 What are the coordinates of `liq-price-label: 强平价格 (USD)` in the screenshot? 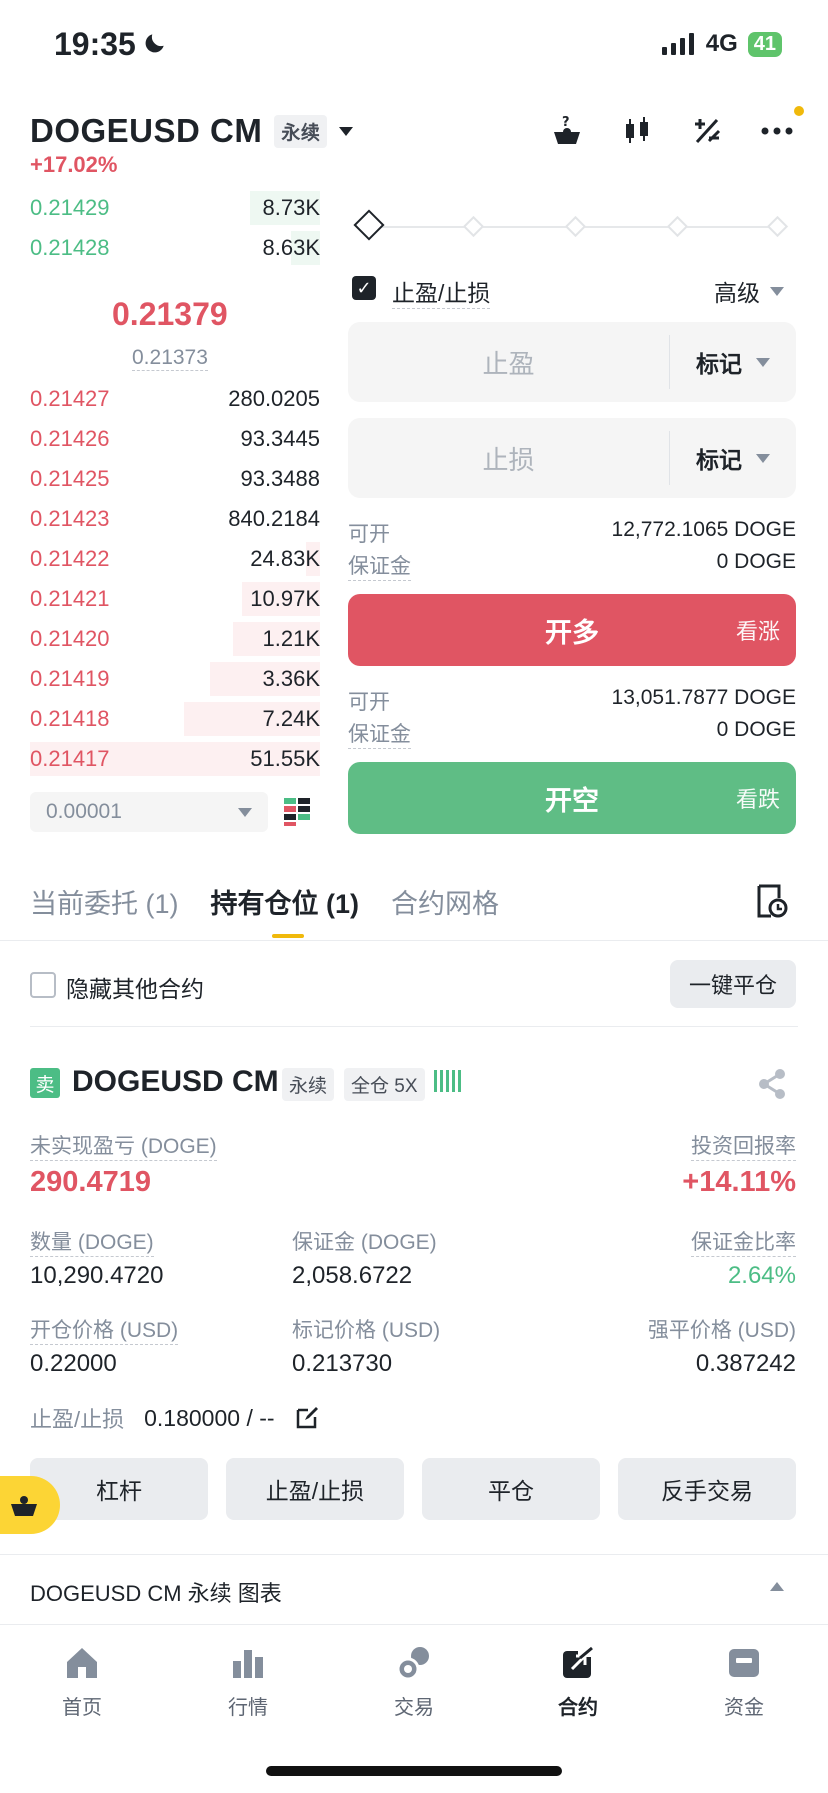 It's located at (721, 1330).